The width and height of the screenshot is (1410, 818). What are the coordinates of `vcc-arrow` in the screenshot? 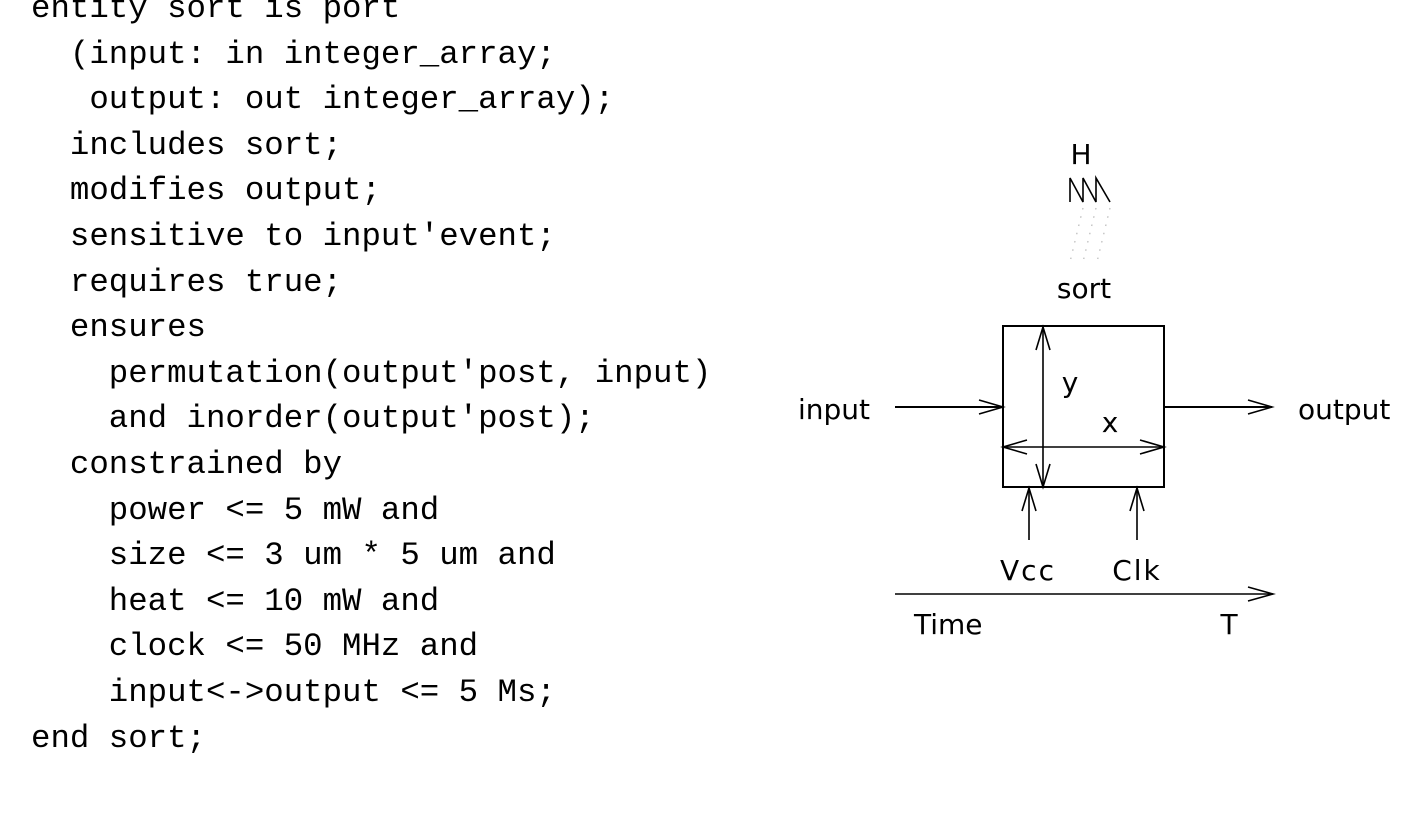 It's located at (1029, 512).